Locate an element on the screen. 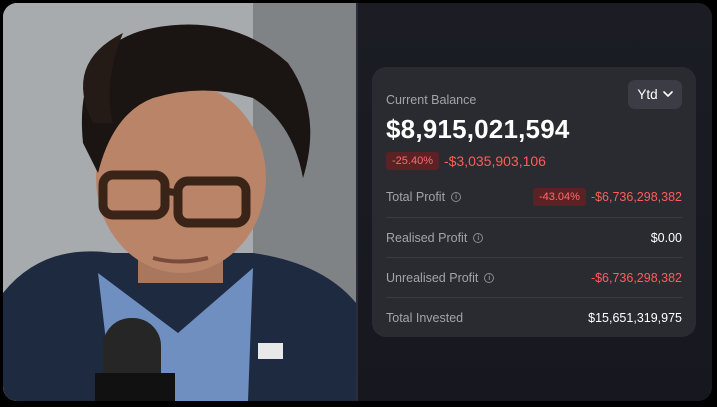 This screenshot has width=717, height=407. period-selector-label: Ytd is located at coordinates (647, 94).